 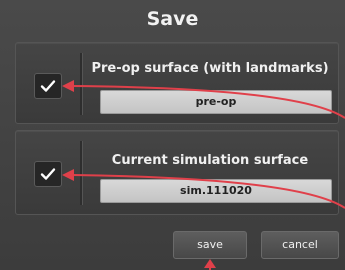 I want to click on preop-name-field: pre-op, so click(x=216, y=102).